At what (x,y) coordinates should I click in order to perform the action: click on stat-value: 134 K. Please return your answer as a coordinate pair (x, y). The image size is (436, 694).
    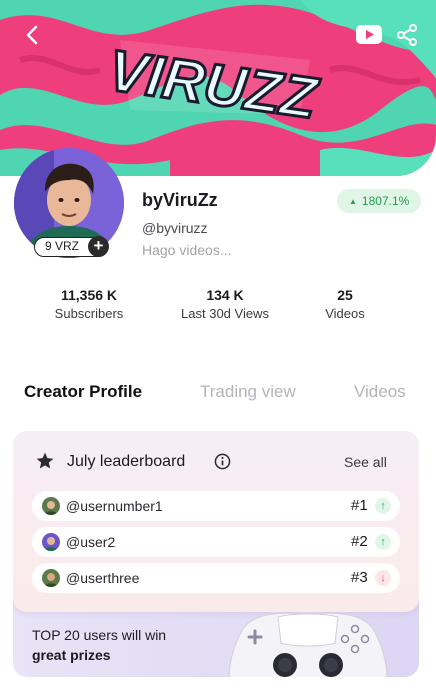
    Looking at the image, I should click on (225, 295).